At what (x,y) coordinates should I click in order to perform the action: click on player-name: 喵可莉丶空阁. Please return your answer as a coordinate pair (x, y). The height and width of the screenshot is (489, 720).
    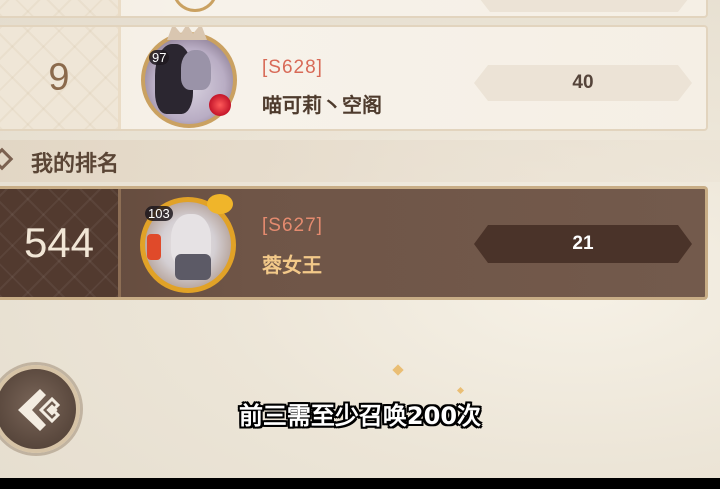
    Looking at the image, I should click on (322, 105).